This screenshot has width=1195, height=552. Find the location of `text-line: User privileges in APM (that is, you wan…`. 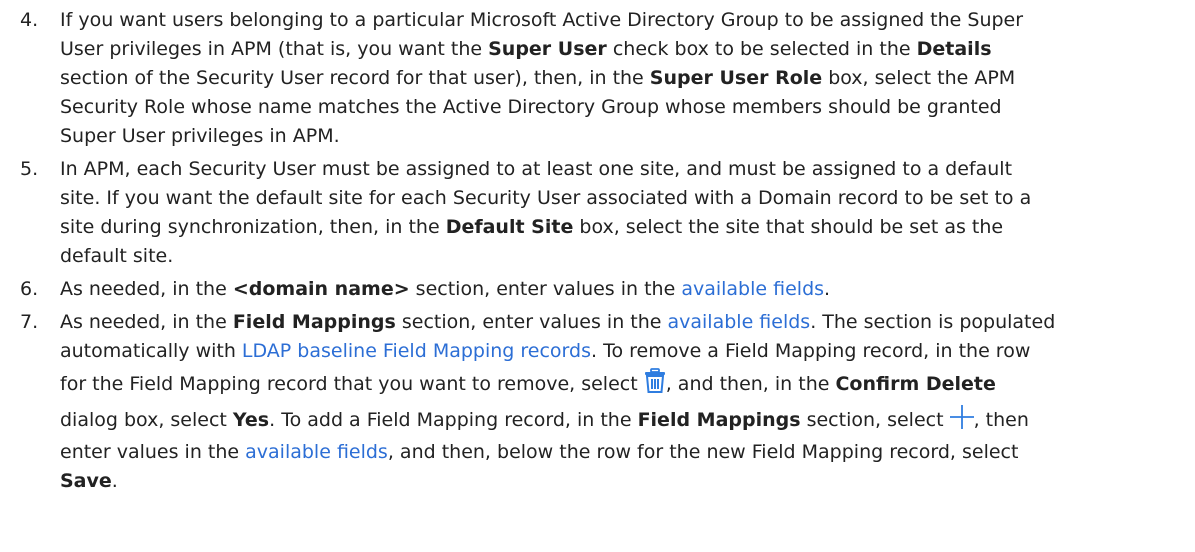

text-line: User privileges in APM (that is, you wan… is located at coordinates (622, 49).